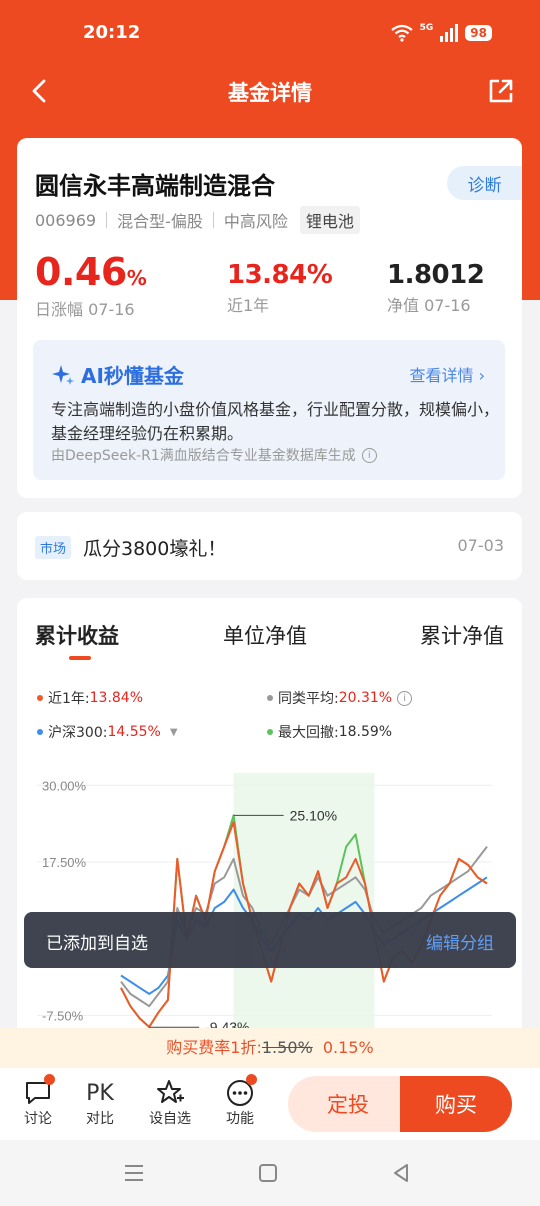  I want to click on home-icon, so click(268, 1173).